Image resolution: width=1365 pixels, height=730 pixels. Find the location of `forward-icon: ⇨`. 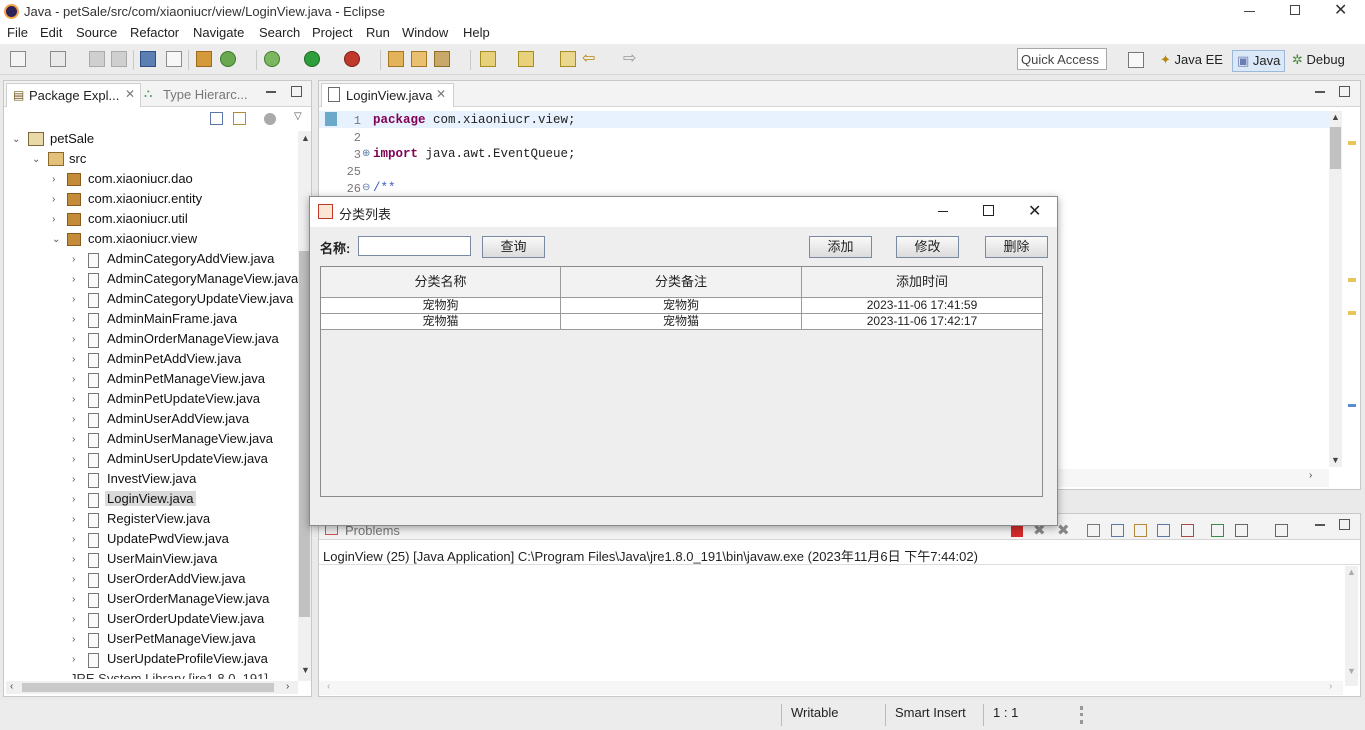

forward-icon: ⇨ is located at coordinates (629, 58).